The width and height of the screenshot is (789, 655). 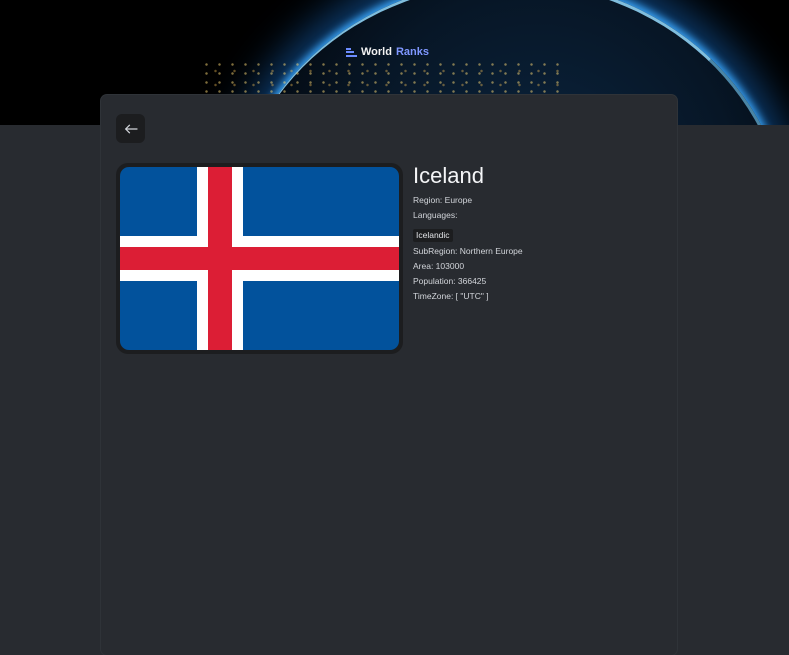 What do you see at coordinates (468, 251) in the screenshot?
I see `subregion-text: SubRegion: Northern Europe` at bounding box center [468, 251].